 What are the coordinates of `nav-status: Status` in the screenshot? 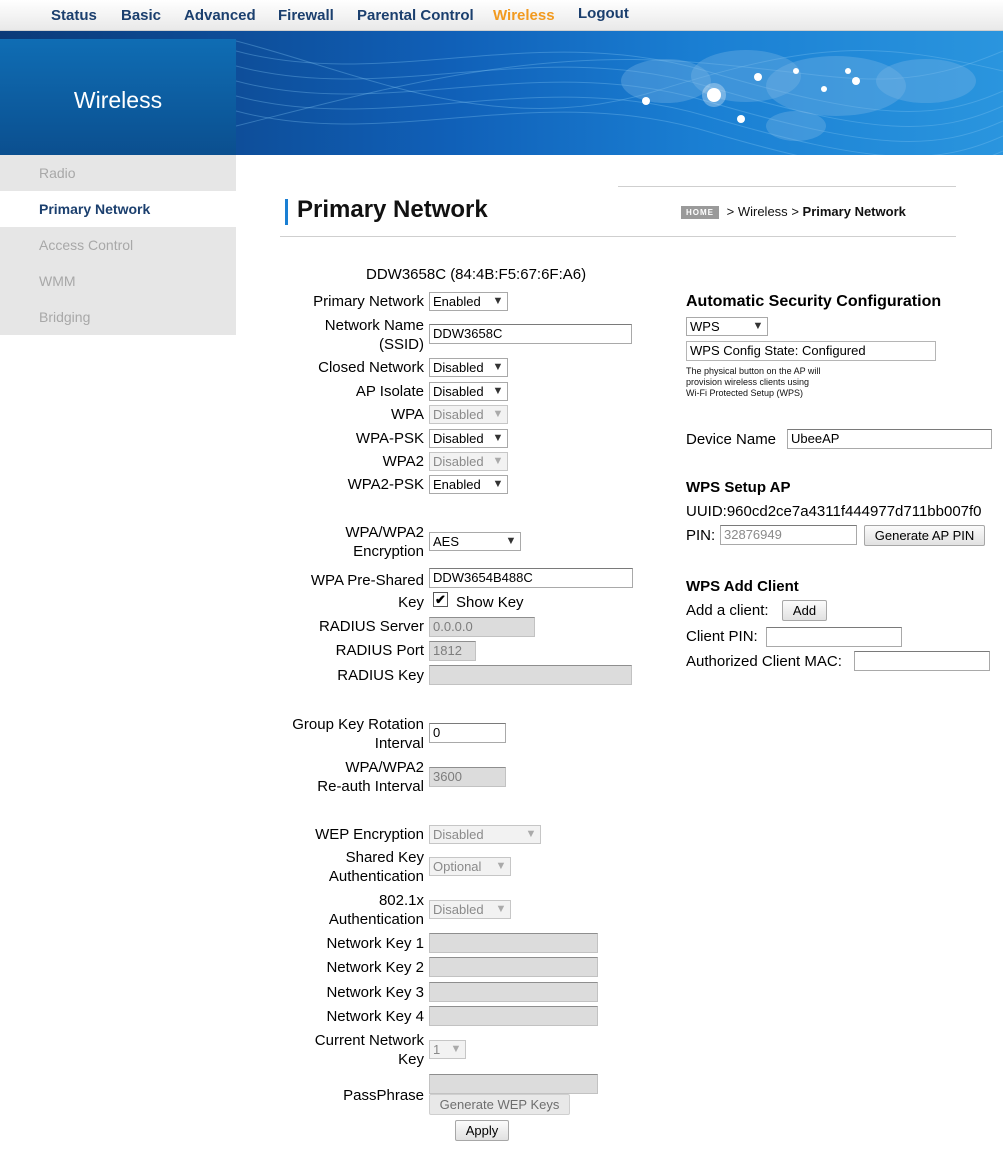 It's located at (74, 15).